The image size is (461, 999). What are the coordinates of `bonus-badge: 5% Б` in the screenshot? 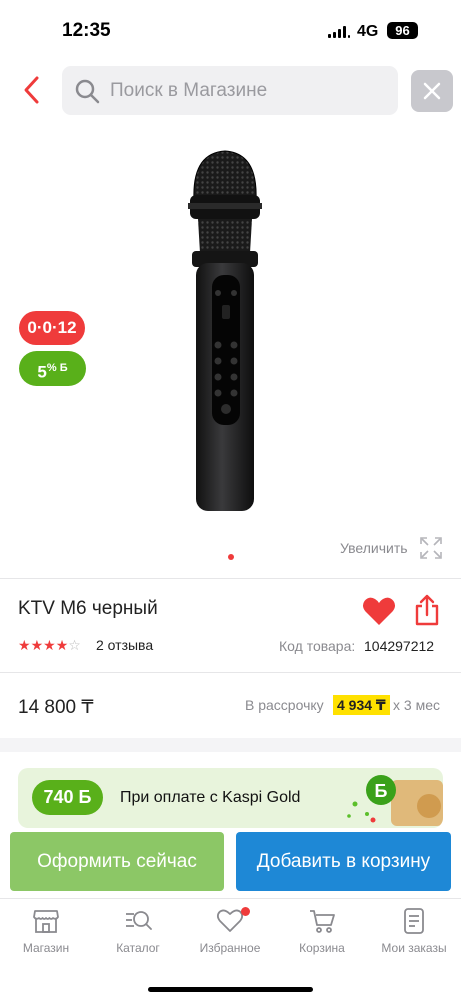 It's located at (52, 368).